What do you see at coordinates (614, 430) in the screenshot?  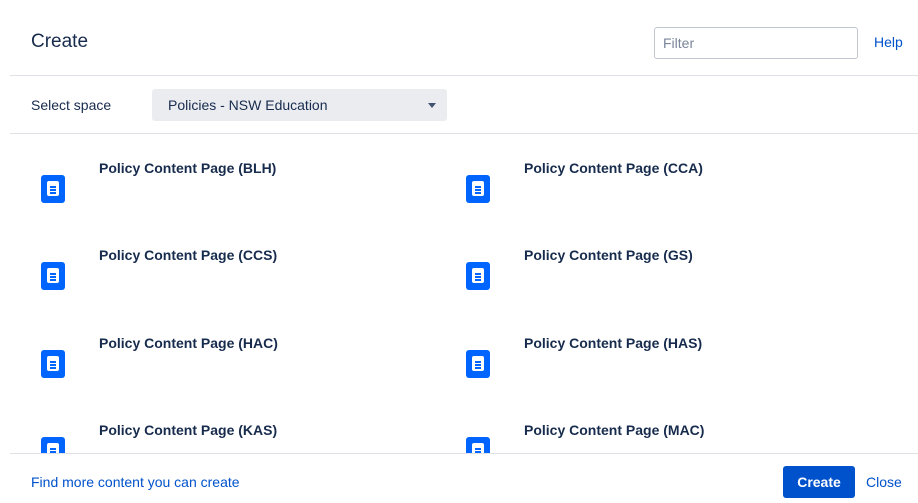 I see `template-name: Policy Content Page (MAC)` at bounding box center [614, 430].